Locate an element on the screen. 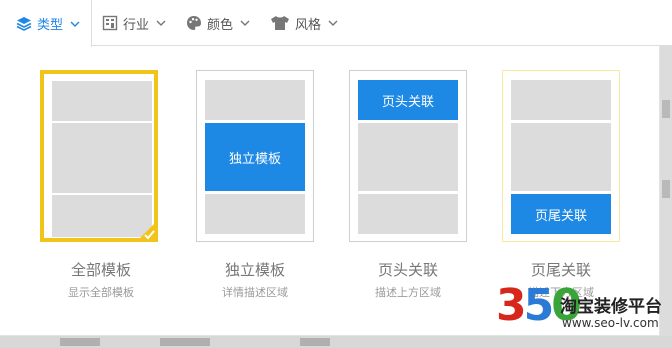 Image resolution: width=672 pixels, height=348 pixels. tab-style: 风格 is located at coordinates (304, 23).